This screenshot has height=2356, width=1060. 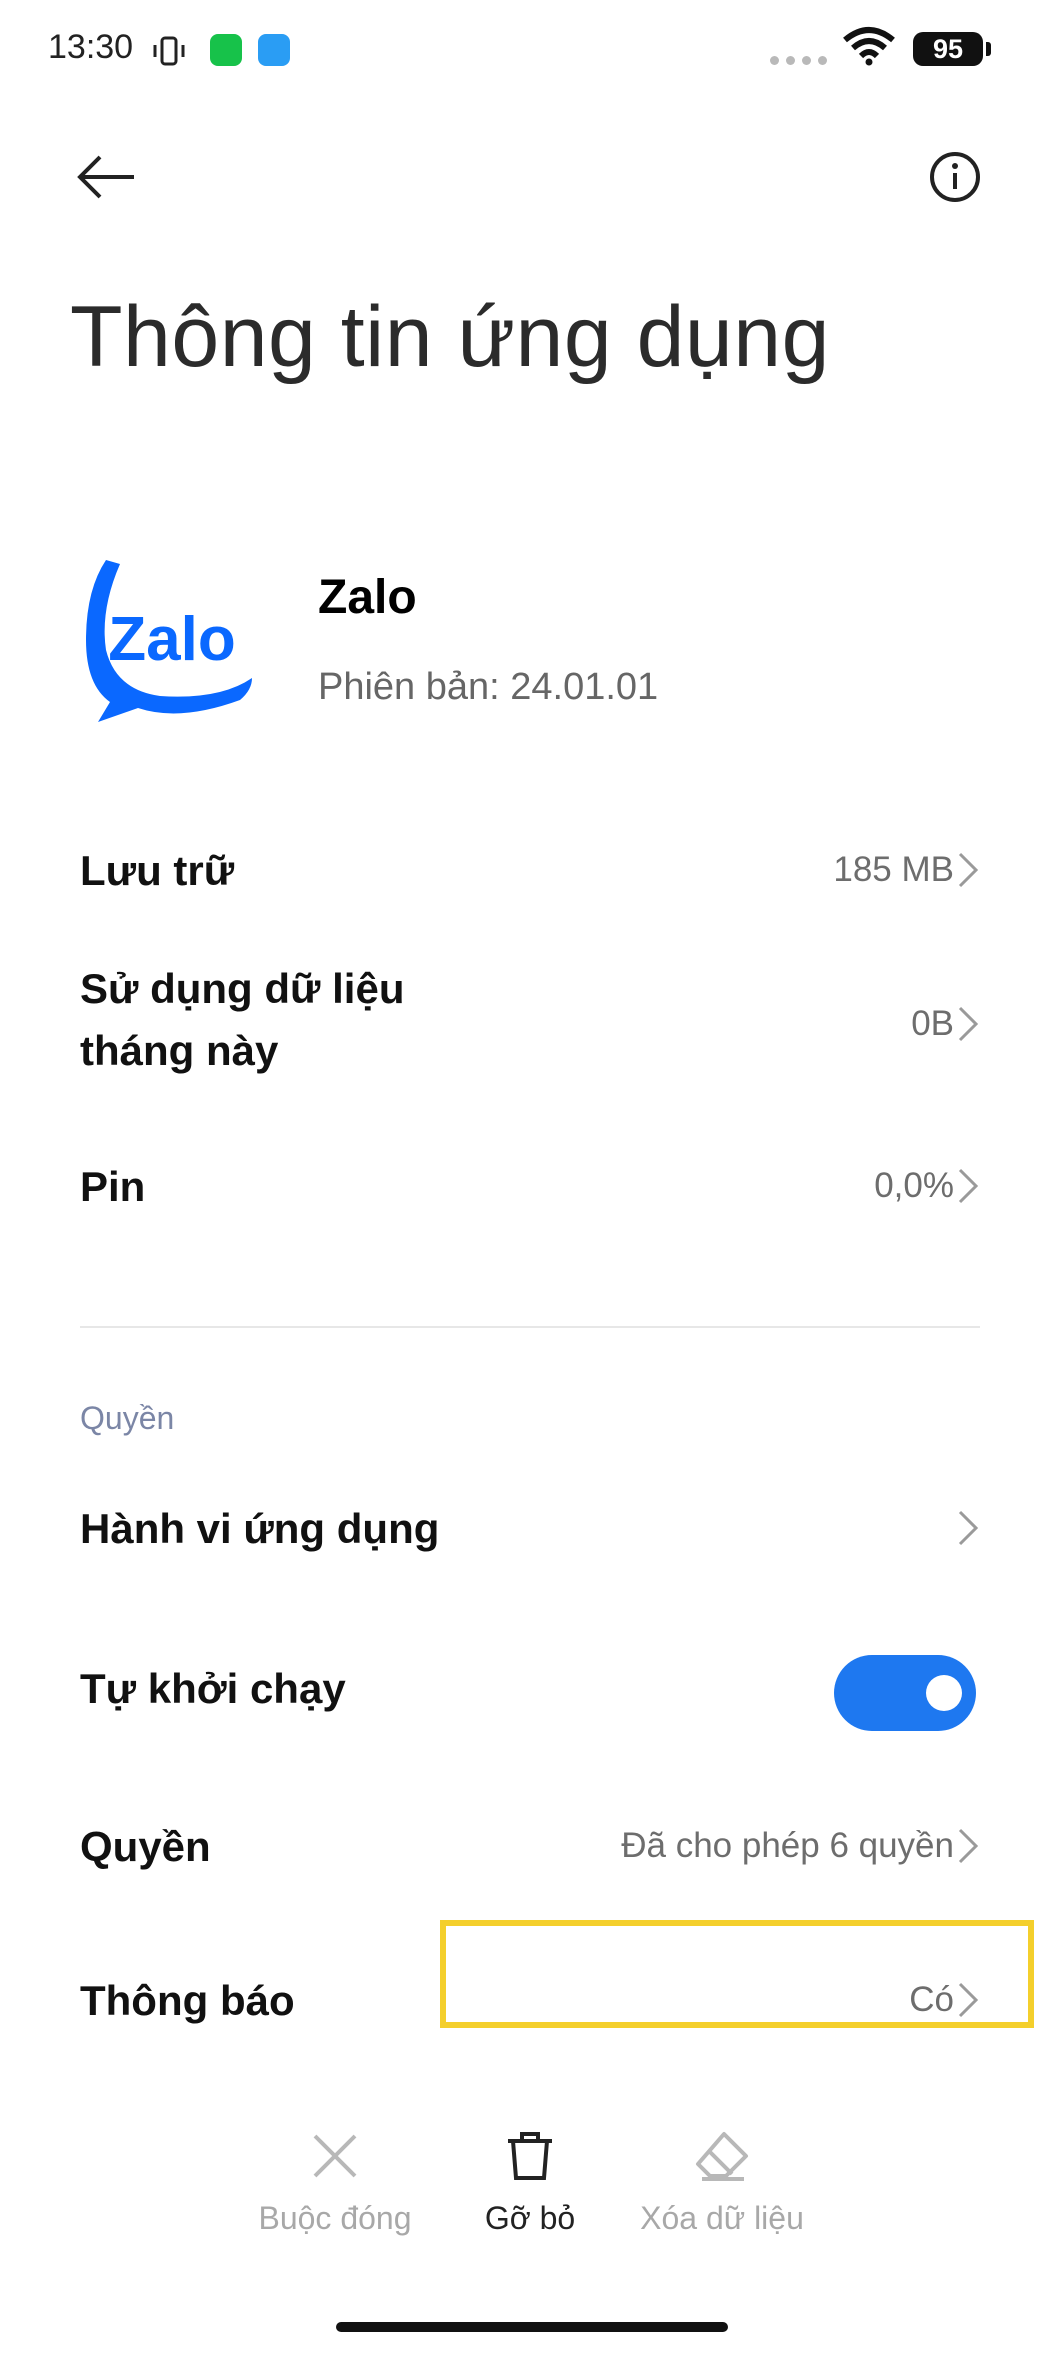 I want to click on wifi-icon, so click(x=869, y=46).